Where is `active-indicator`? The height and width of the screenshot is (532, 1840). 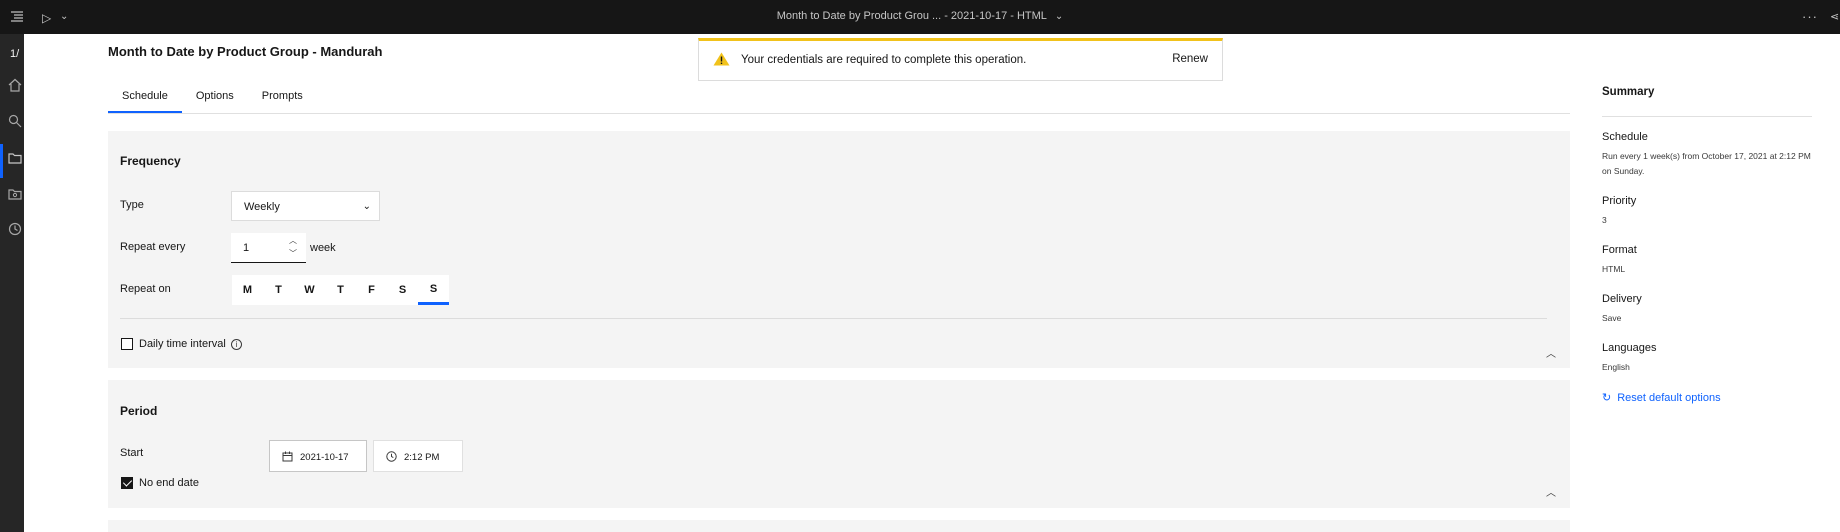 active-indicator is located at coordinates (1, 161).